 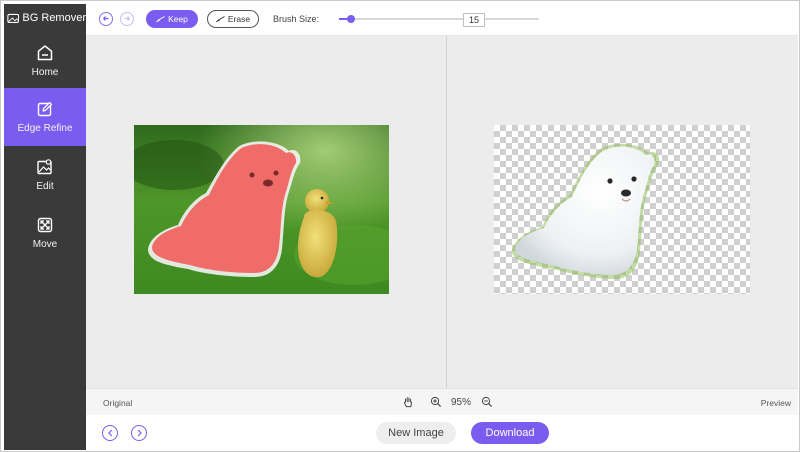 I want to click on brush-size-value: 15, so click(x=474, y=20).